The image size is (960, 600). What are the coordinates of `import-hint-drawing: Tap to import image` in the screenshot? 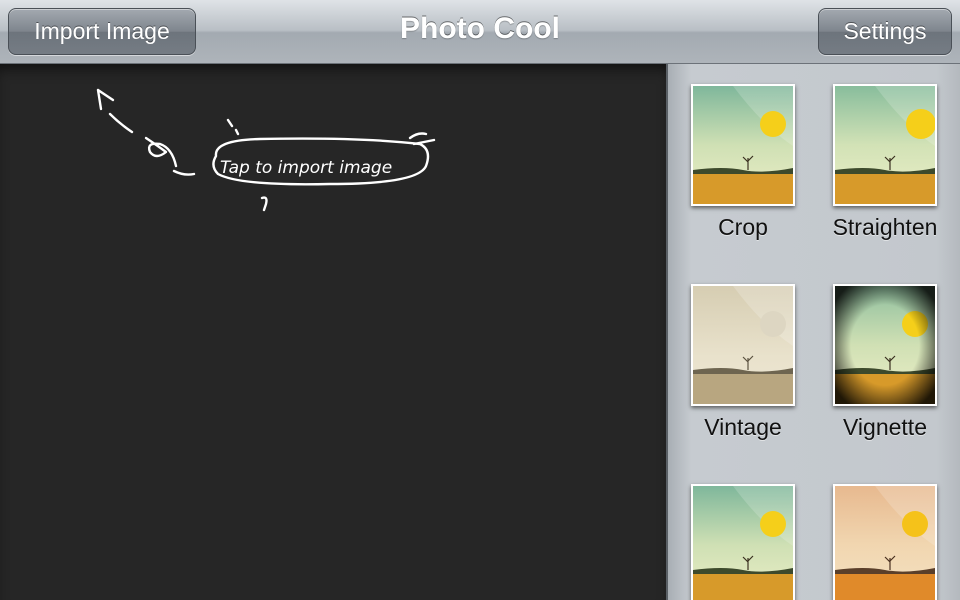 It's located at (266, 150).